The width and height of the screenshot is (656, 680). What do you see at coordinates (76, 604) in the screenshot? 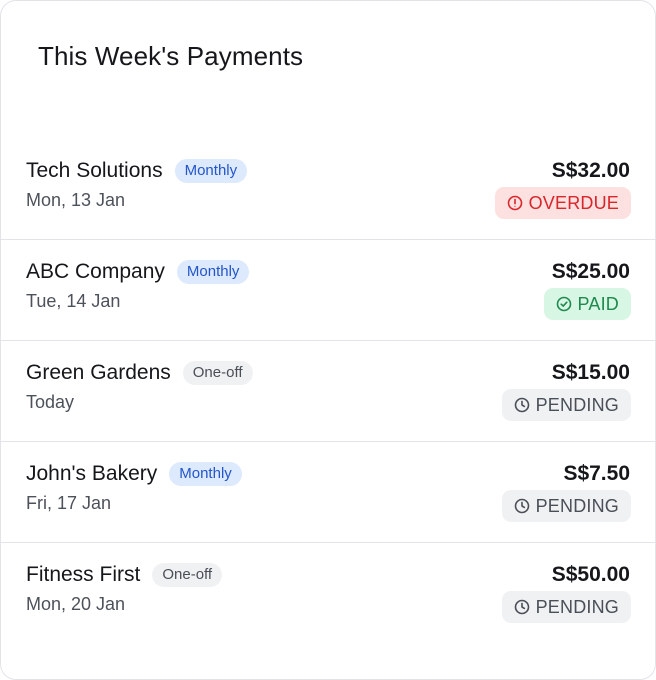
I see `payment-date: Mon, 20 Jan` at bounding box center [76, 604].